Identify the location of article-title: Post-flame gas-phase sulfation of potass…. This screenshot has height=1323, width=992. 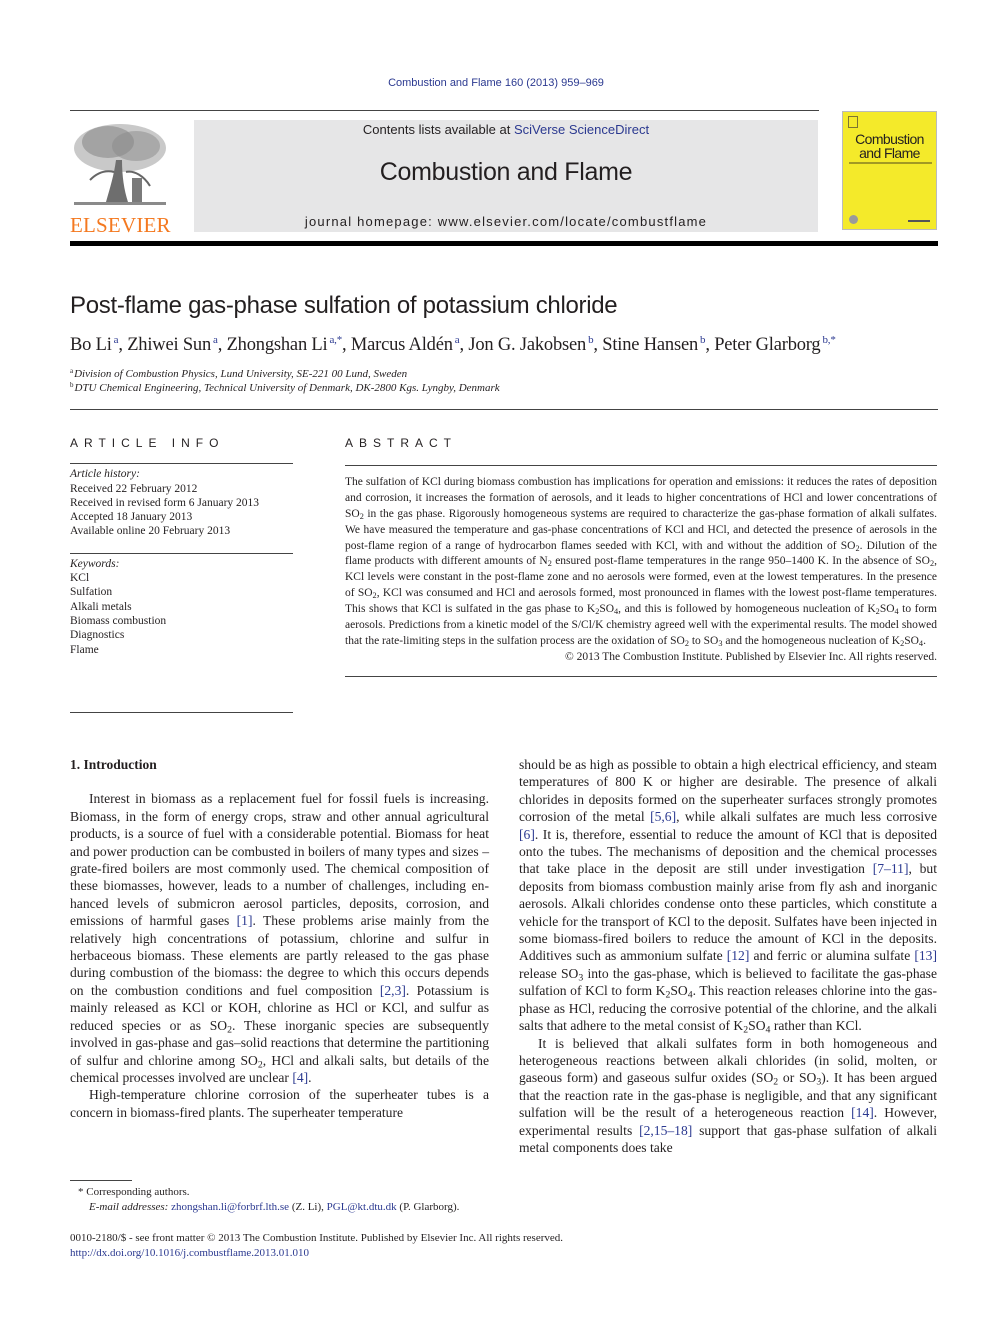
(344, 305).